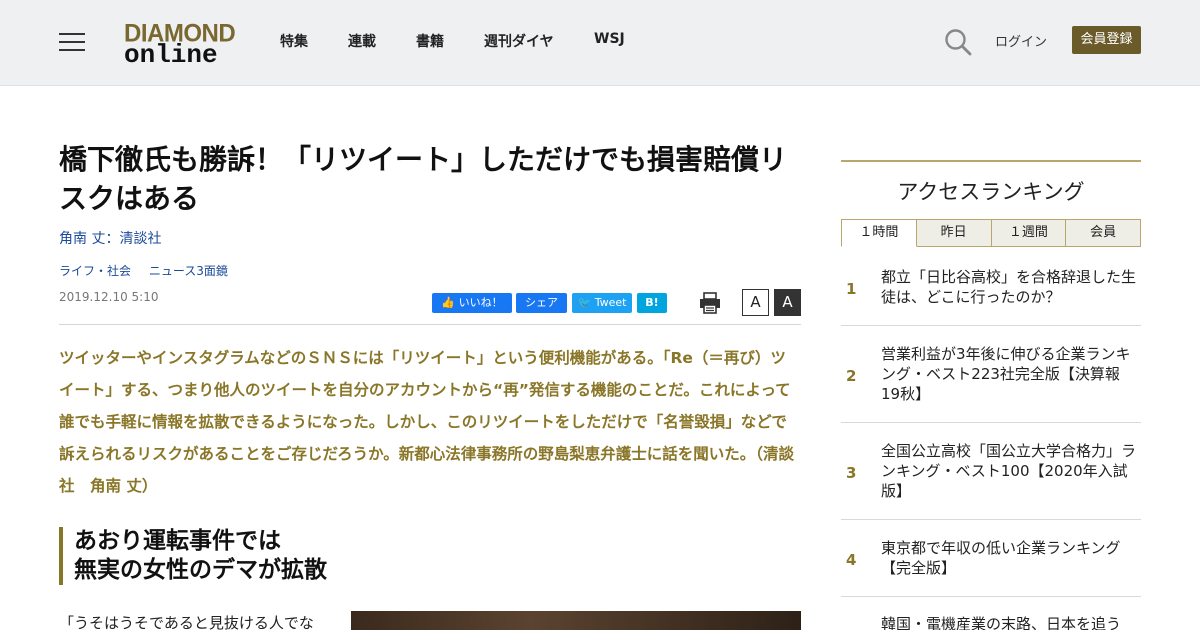 Image resolution: width=1200 pixels, height=630 pixels. I want to click on ranking-item: 3 全国公立高校「国公立大学合格力」ランキング・ベスト100【2020年入試版】, so click(991, 471).